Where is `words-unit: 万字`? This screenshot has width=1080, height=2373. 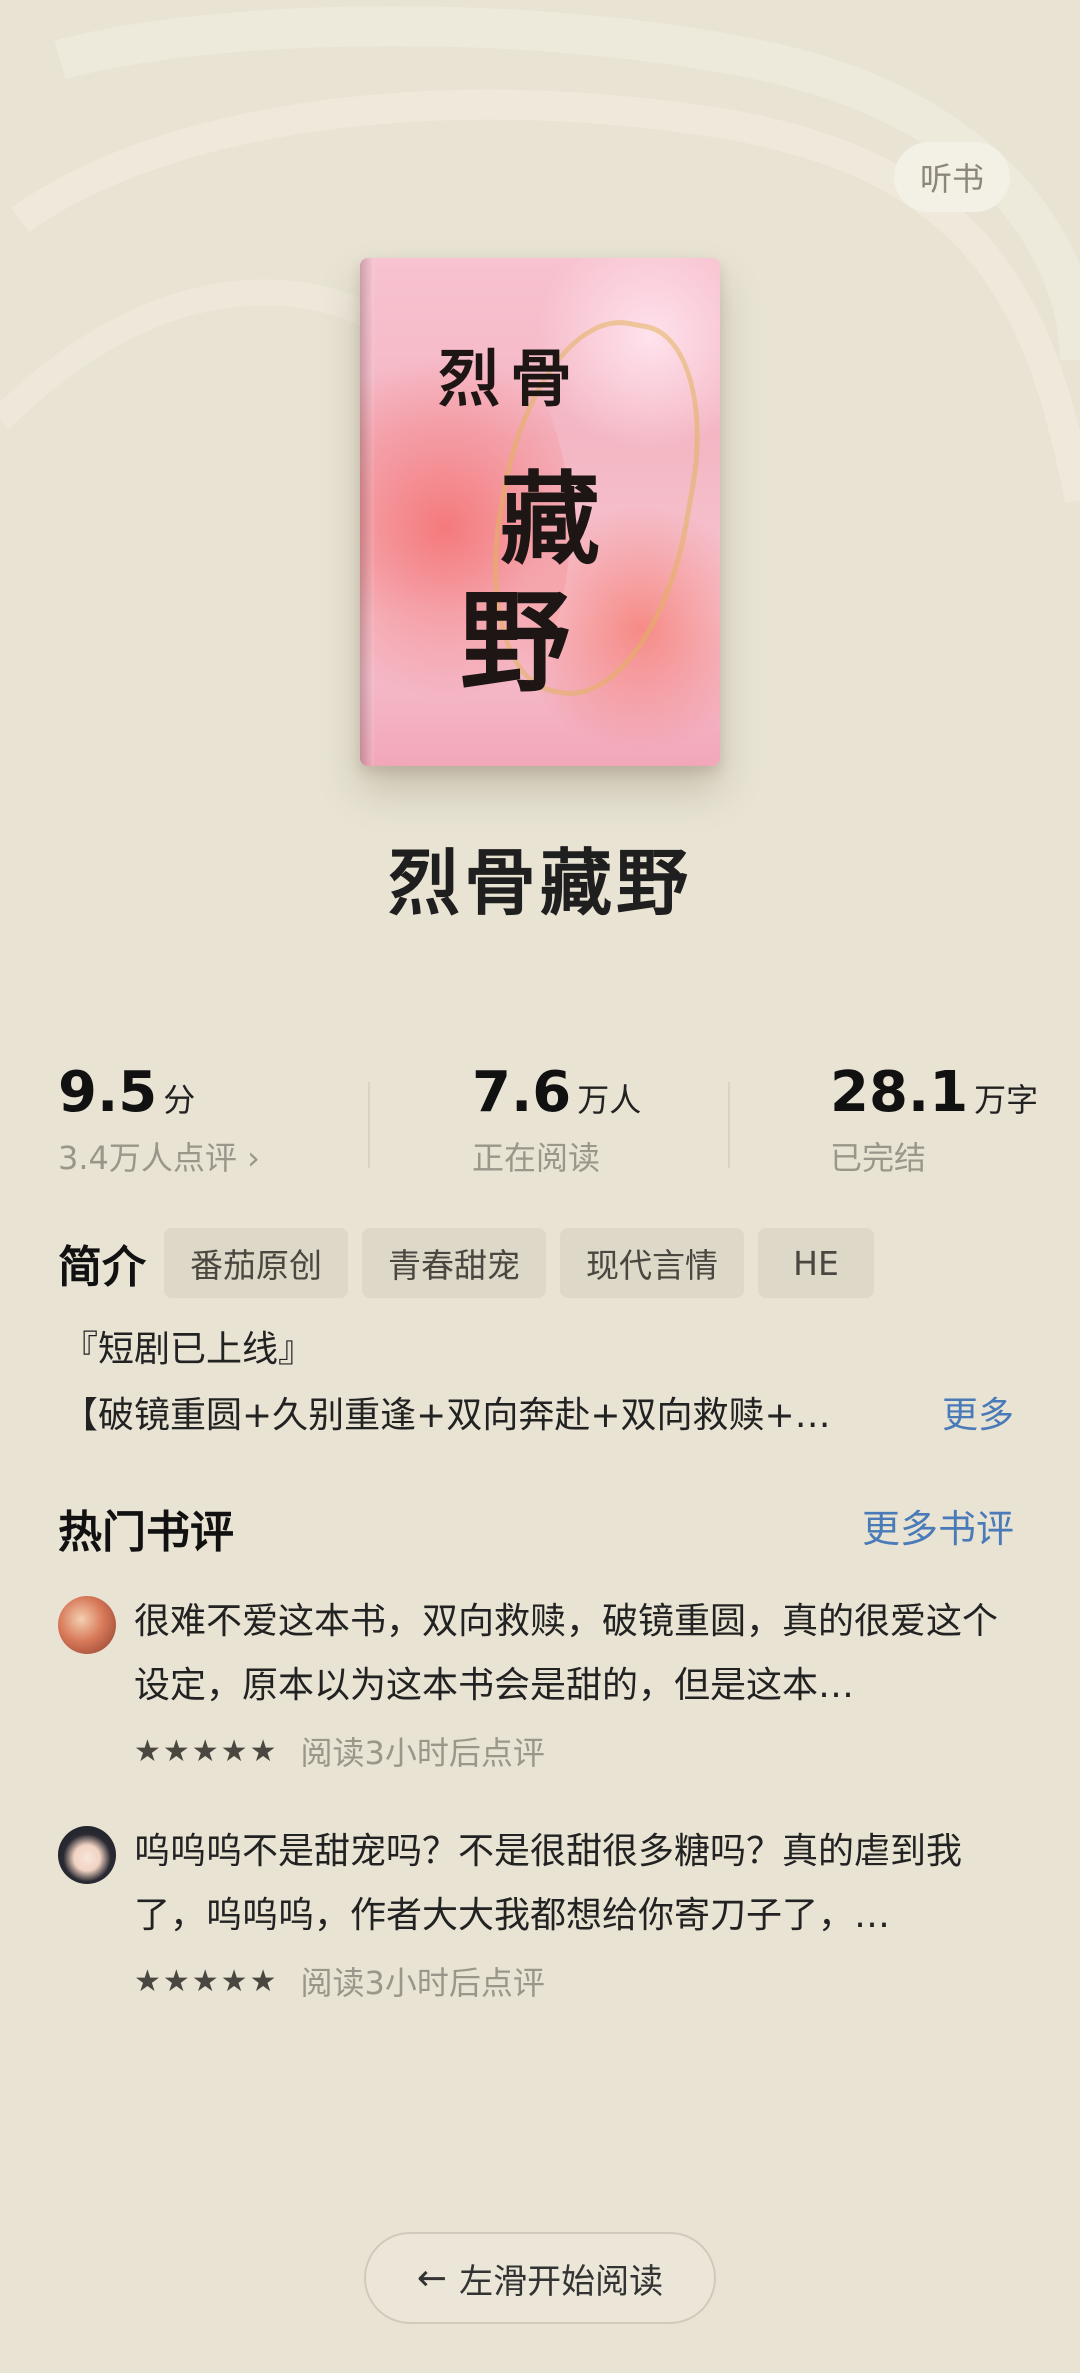 words-unit: 万字 is located at coordinates (1006, 1100).